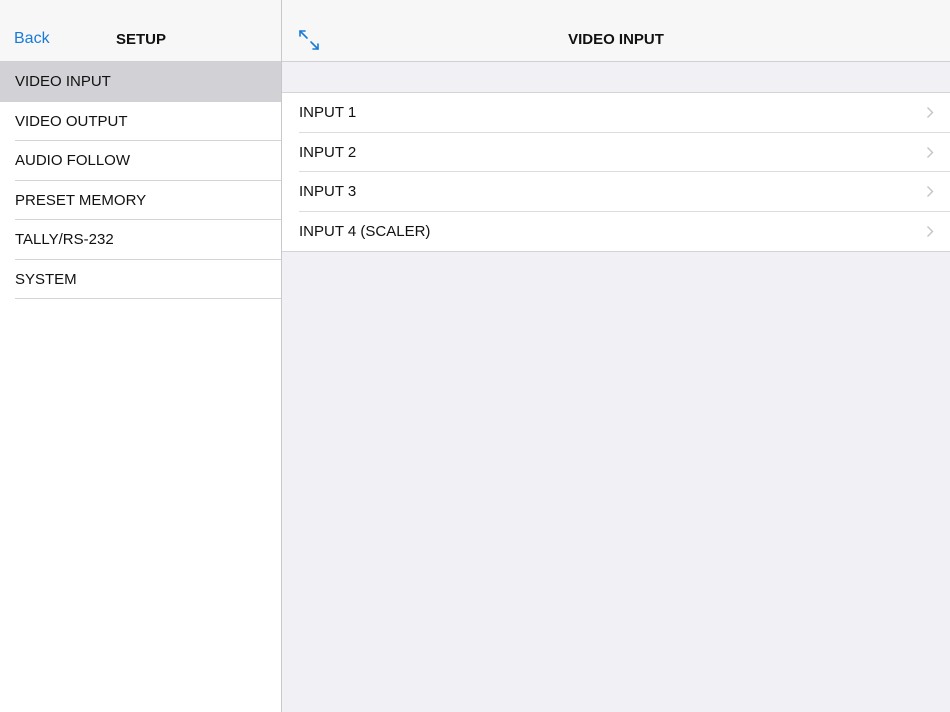  I want to click on sidebar-header: Back SETUP, so click(141, 31).